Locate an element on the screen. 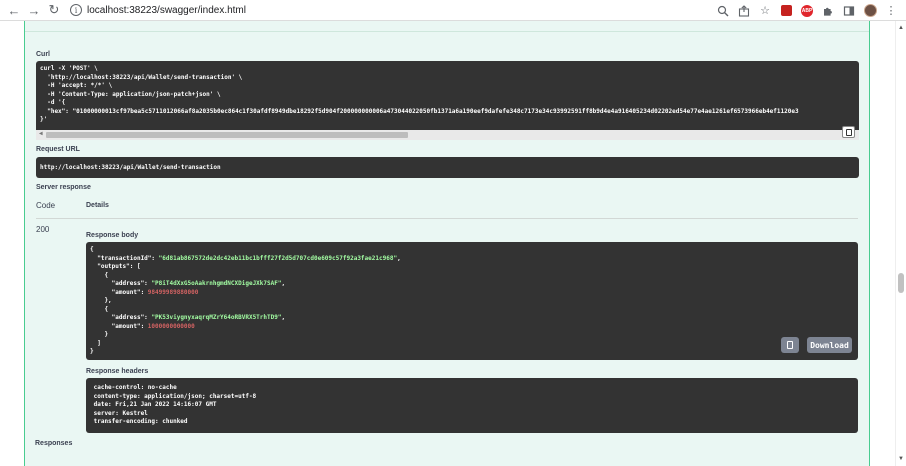  back-icon: ← is located at coordinates (14, 10).